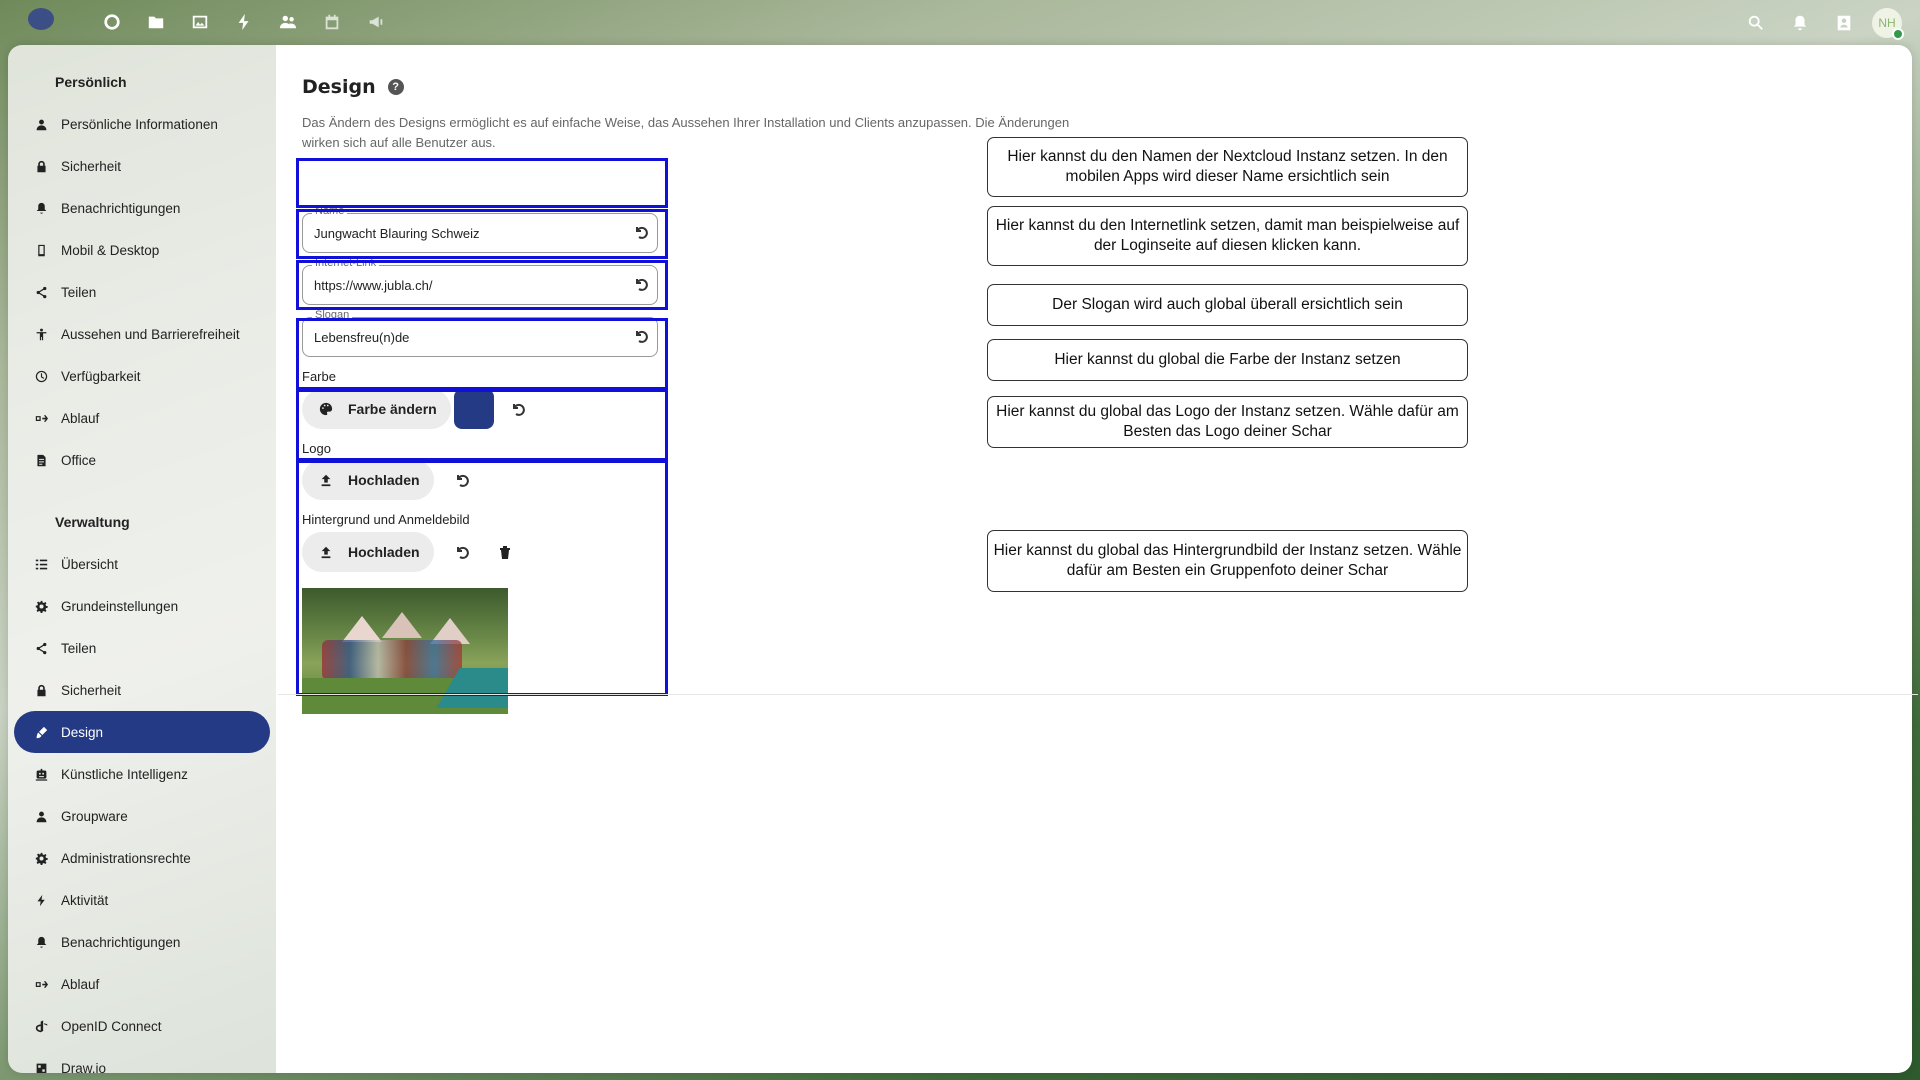  What do you see at coordinates (90, 564) in the screenshot?
I see `sidebar-item-label: Übersicht` at bounding box center [90, 564].